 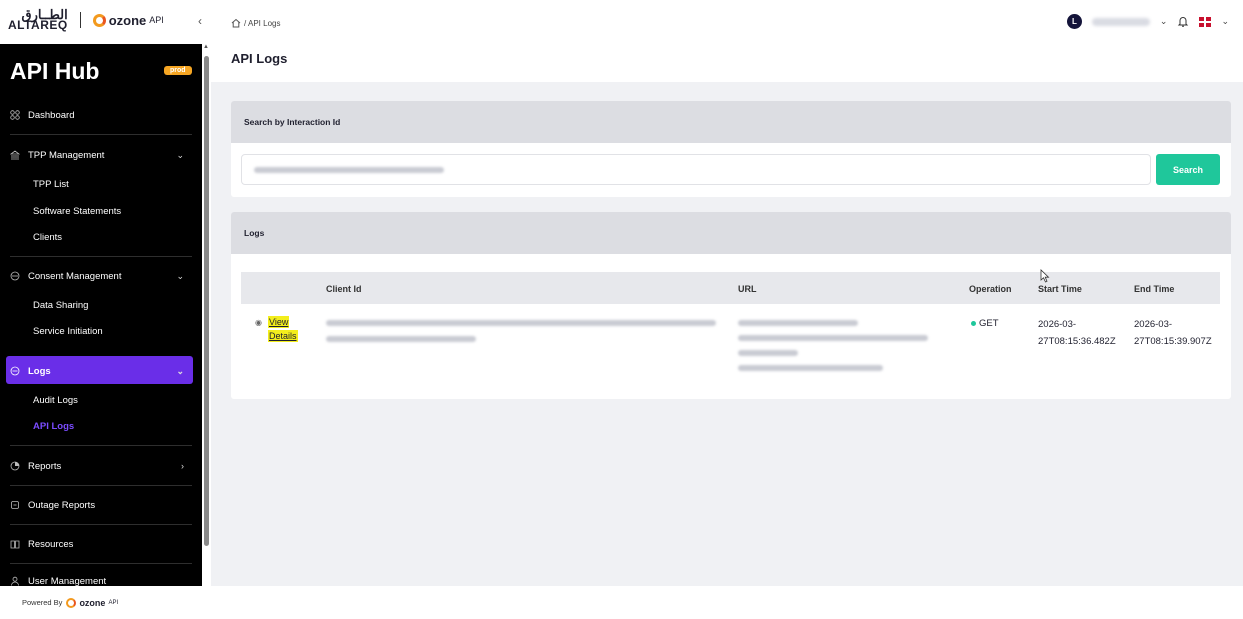 I want to click on chevron-right-icon: ›, so click(x=182, y=466).